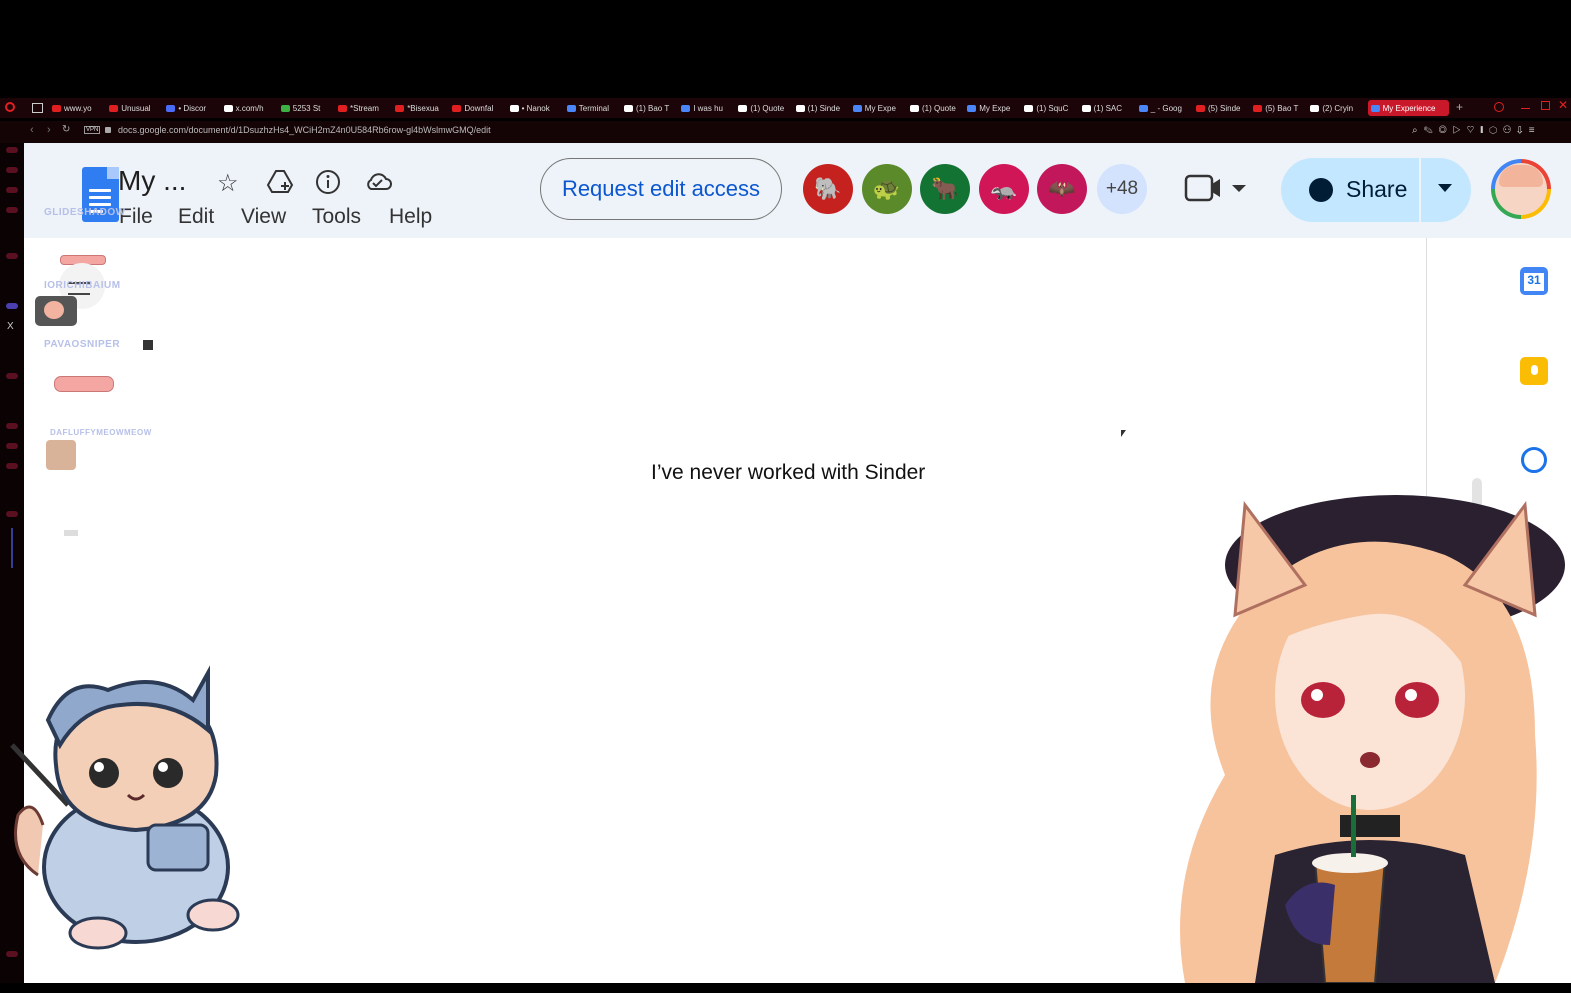 This screenshot has width=1571, height=993. I want to click on tab-label: (1) SquC, so click(1052, 108).